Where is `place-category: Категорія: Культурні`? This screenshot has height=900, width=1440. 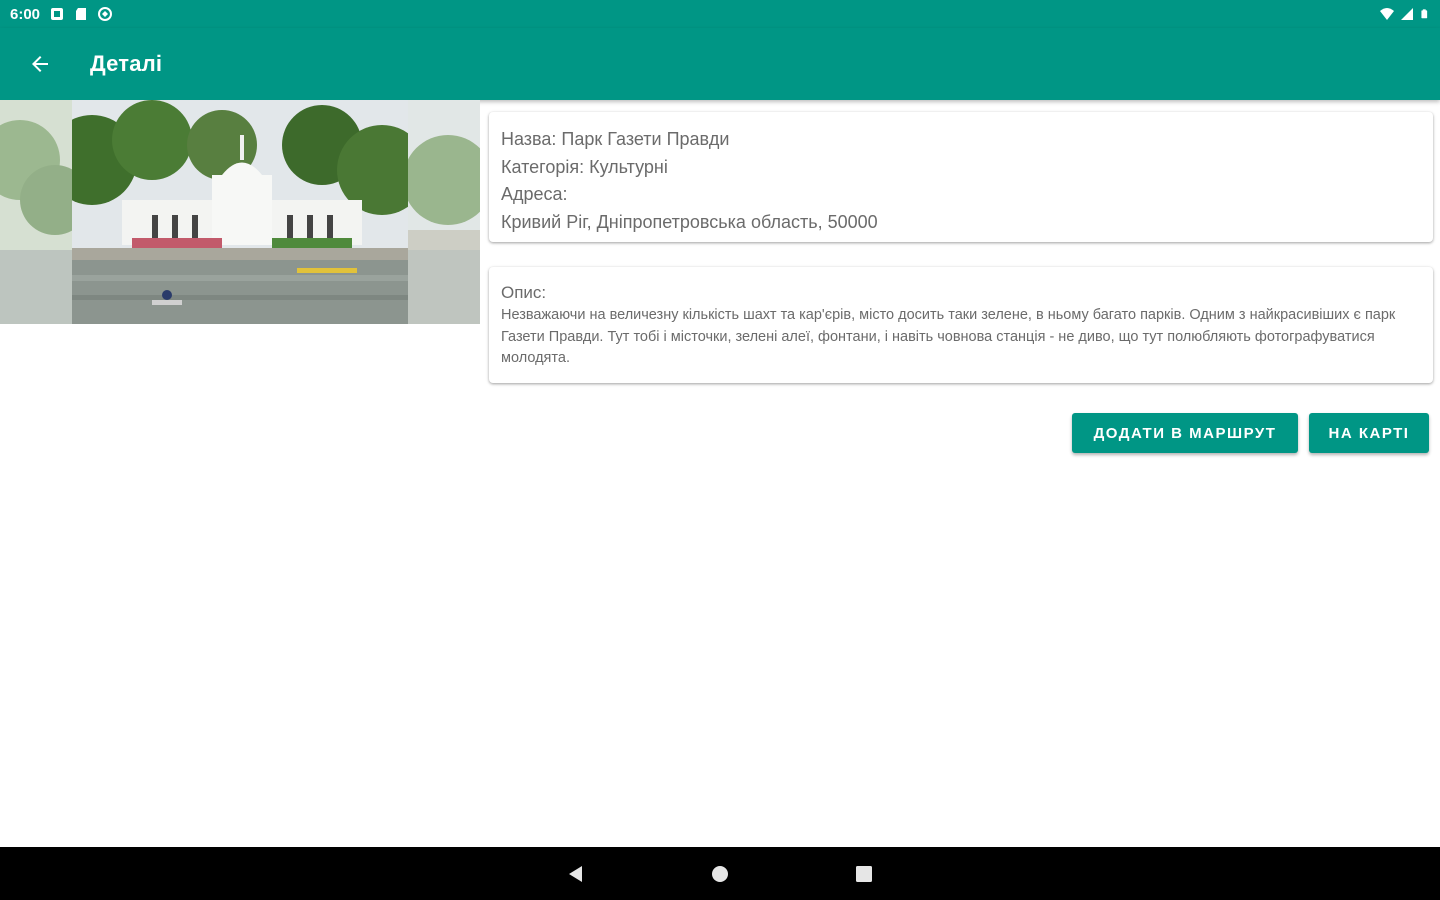 place-category: Категорія: Культурні is located at coordinates (584, 166).